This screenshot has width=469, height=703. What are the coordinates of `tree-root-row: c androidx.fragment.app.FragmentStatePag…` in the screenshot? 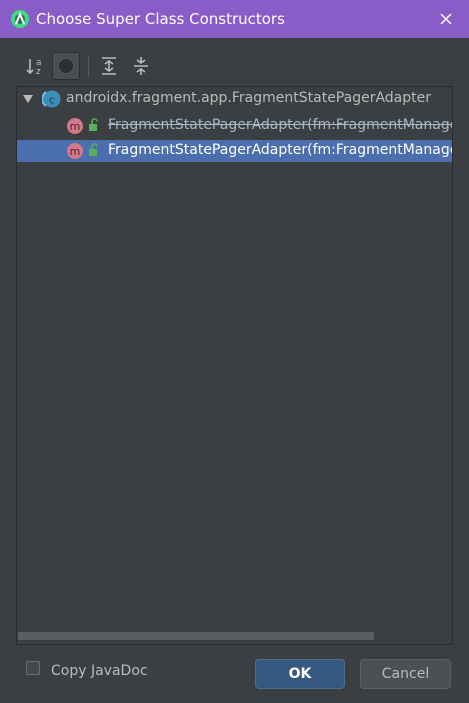 It's located at (234, 99).